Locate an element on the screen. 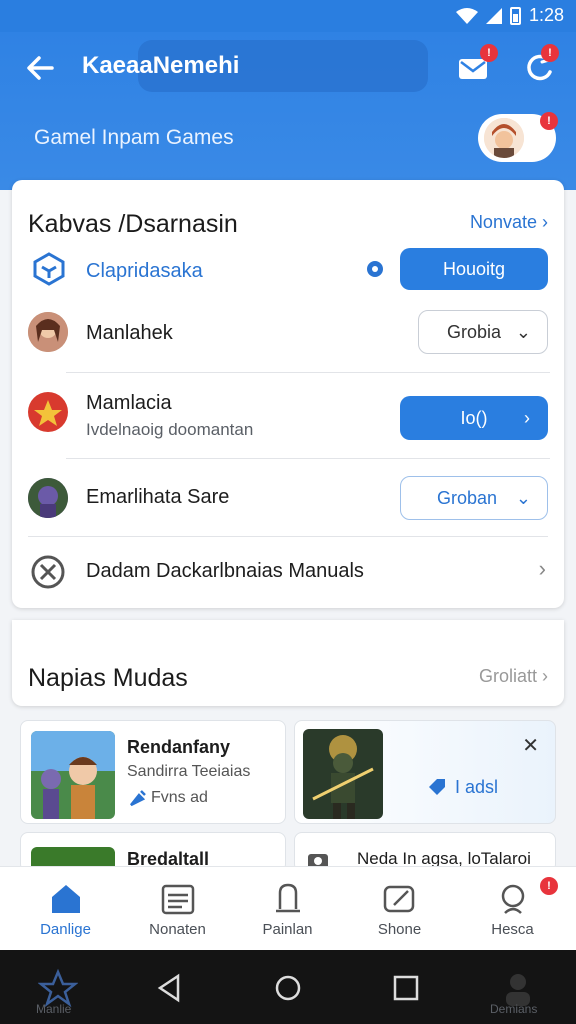 The height and width of the screenshot is (1024, 576). section2-link-label: Groliatt is located at coordinates (507, 676).